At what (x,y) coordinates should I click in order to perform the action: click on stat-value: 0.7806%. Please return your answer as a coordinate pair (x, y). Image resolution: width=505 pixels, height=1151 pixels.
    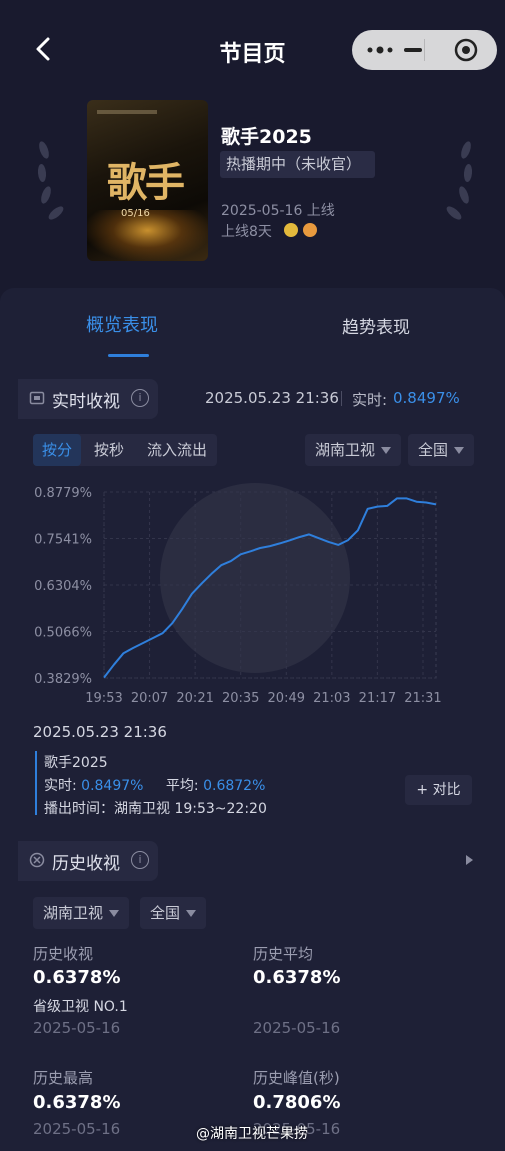
    Looking at the image, I should click on (297, 1102).